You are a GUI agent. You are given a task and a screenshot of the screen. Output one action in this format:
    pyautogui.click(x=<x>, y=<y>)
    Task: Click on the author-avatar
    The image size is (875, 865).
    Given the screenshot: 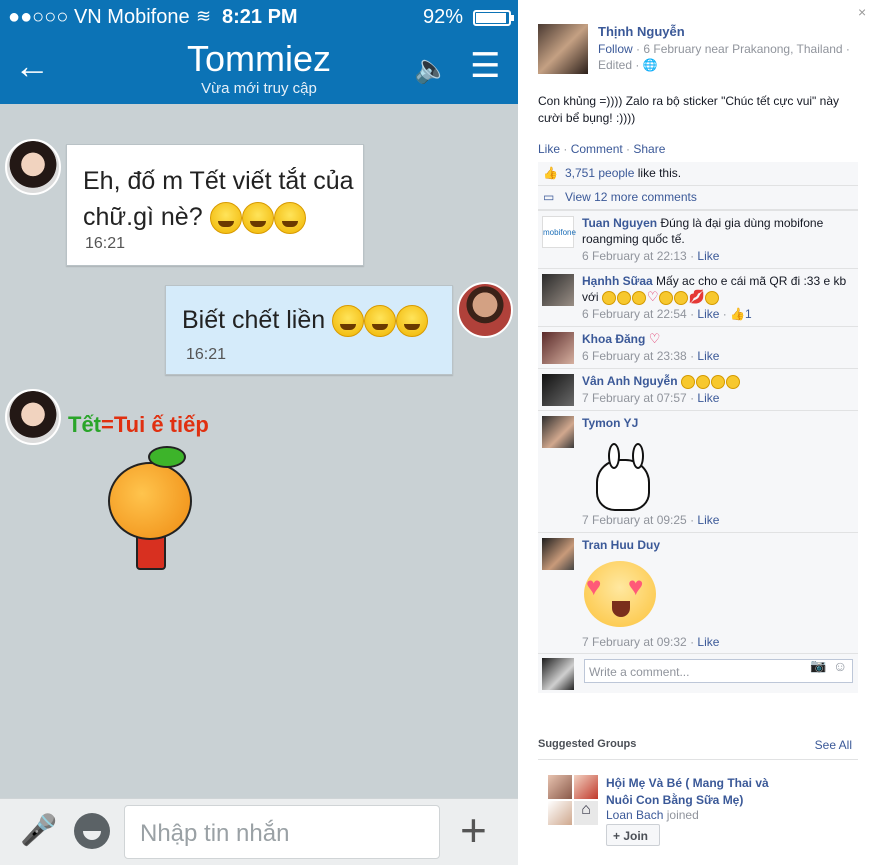 What is the action you would take?
    pyautogui.click(x=563, y=49)
    